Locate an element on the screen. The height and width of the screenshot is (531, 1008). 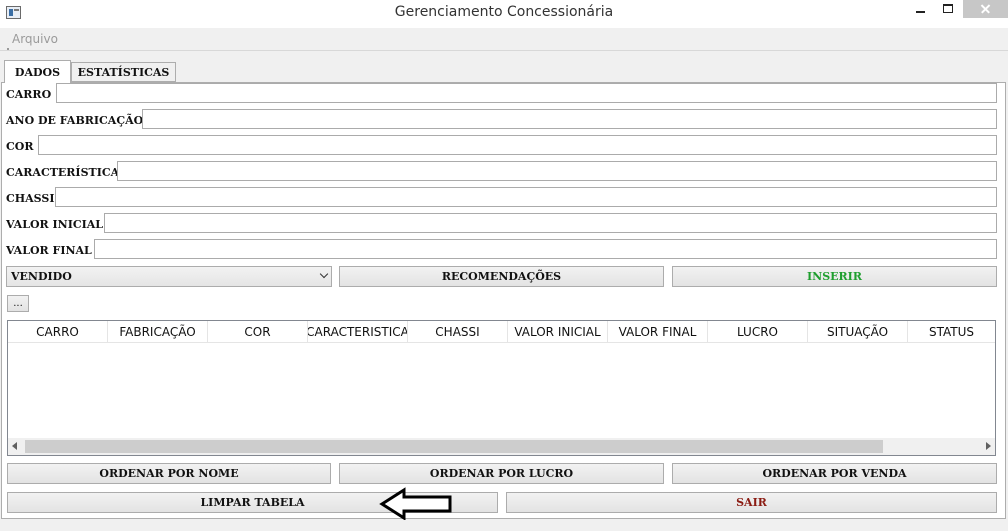
ano-fabricacao-label: ANO DE FABRICAÇÃO is located at coordinates (75, 120).